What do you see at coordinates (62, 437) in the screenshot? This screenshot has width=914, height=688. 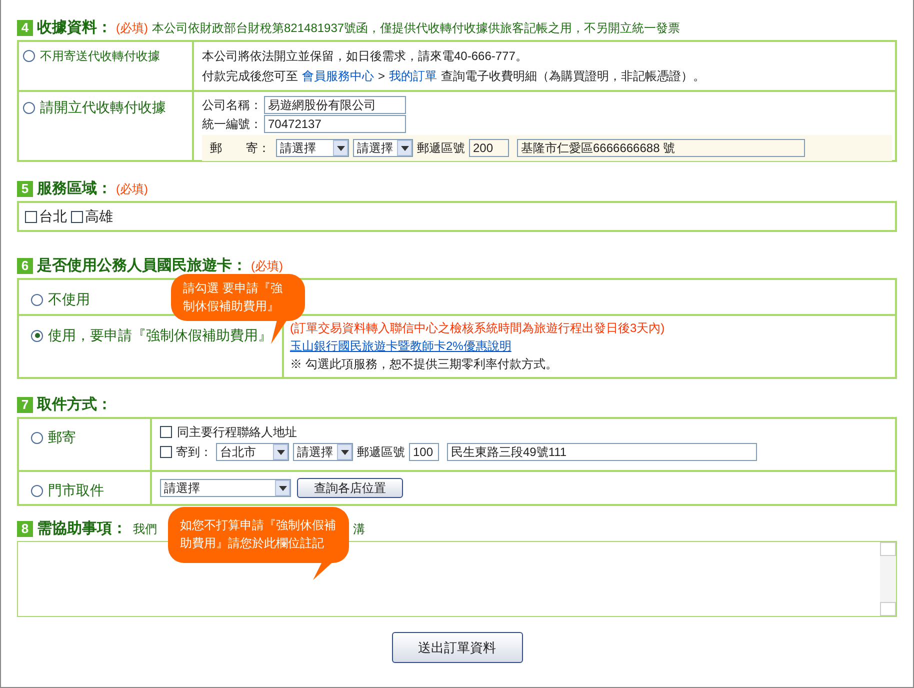 I see `option-label: 郵寄` at bounding box center [62, 437].